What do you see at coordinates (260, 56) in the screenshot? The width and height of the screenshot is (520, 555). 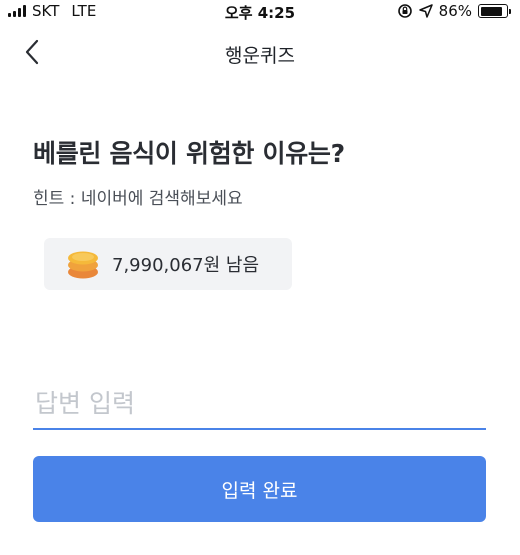 I see `page-title: 행운퀴즈` at bounding box center [260, 56].